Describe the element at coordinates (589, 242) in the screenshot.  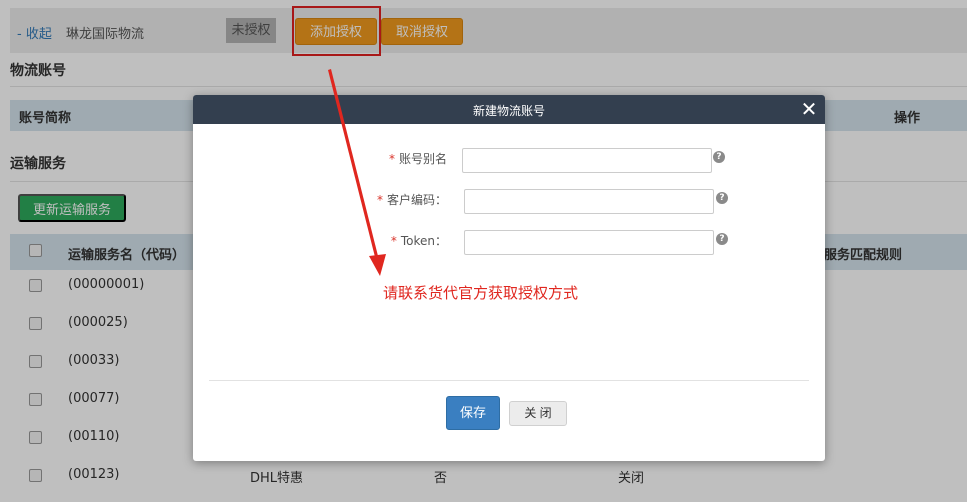
I see `token-input` at that location.